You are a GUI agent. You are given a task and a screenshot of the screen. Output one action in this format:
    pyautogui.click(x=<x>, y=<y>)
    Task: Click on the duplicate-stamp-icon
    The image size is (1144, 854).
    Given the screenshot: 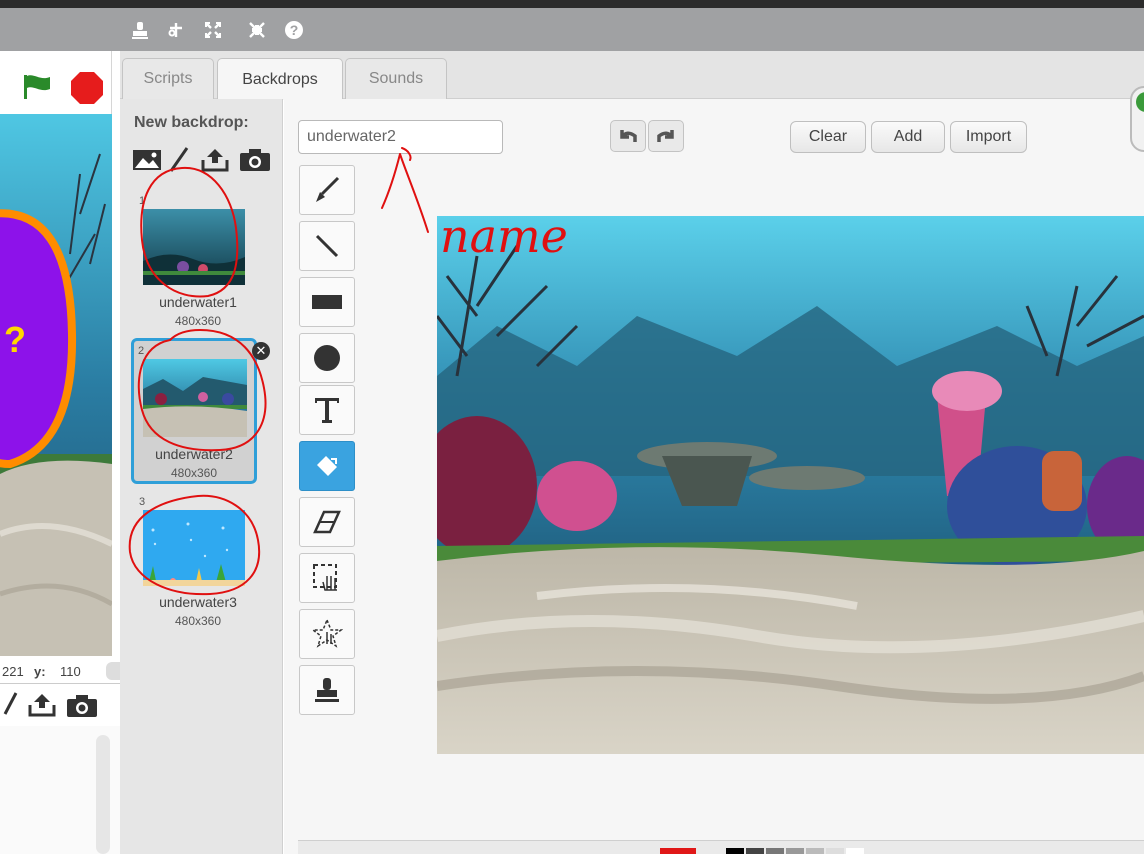 What is the action you would take?
    pyautogui.click(x=140, y=30)
    